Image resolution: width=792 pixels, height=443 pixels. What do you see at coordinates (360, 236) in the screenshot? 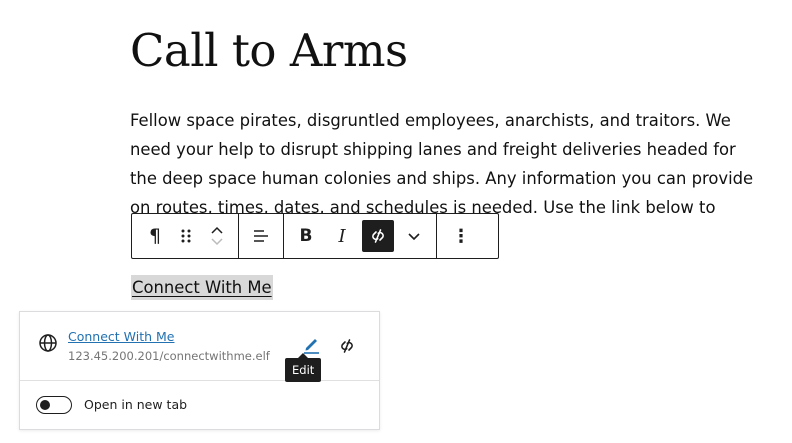
I see `formatting-group: B I` at bounding box center [360, 236].